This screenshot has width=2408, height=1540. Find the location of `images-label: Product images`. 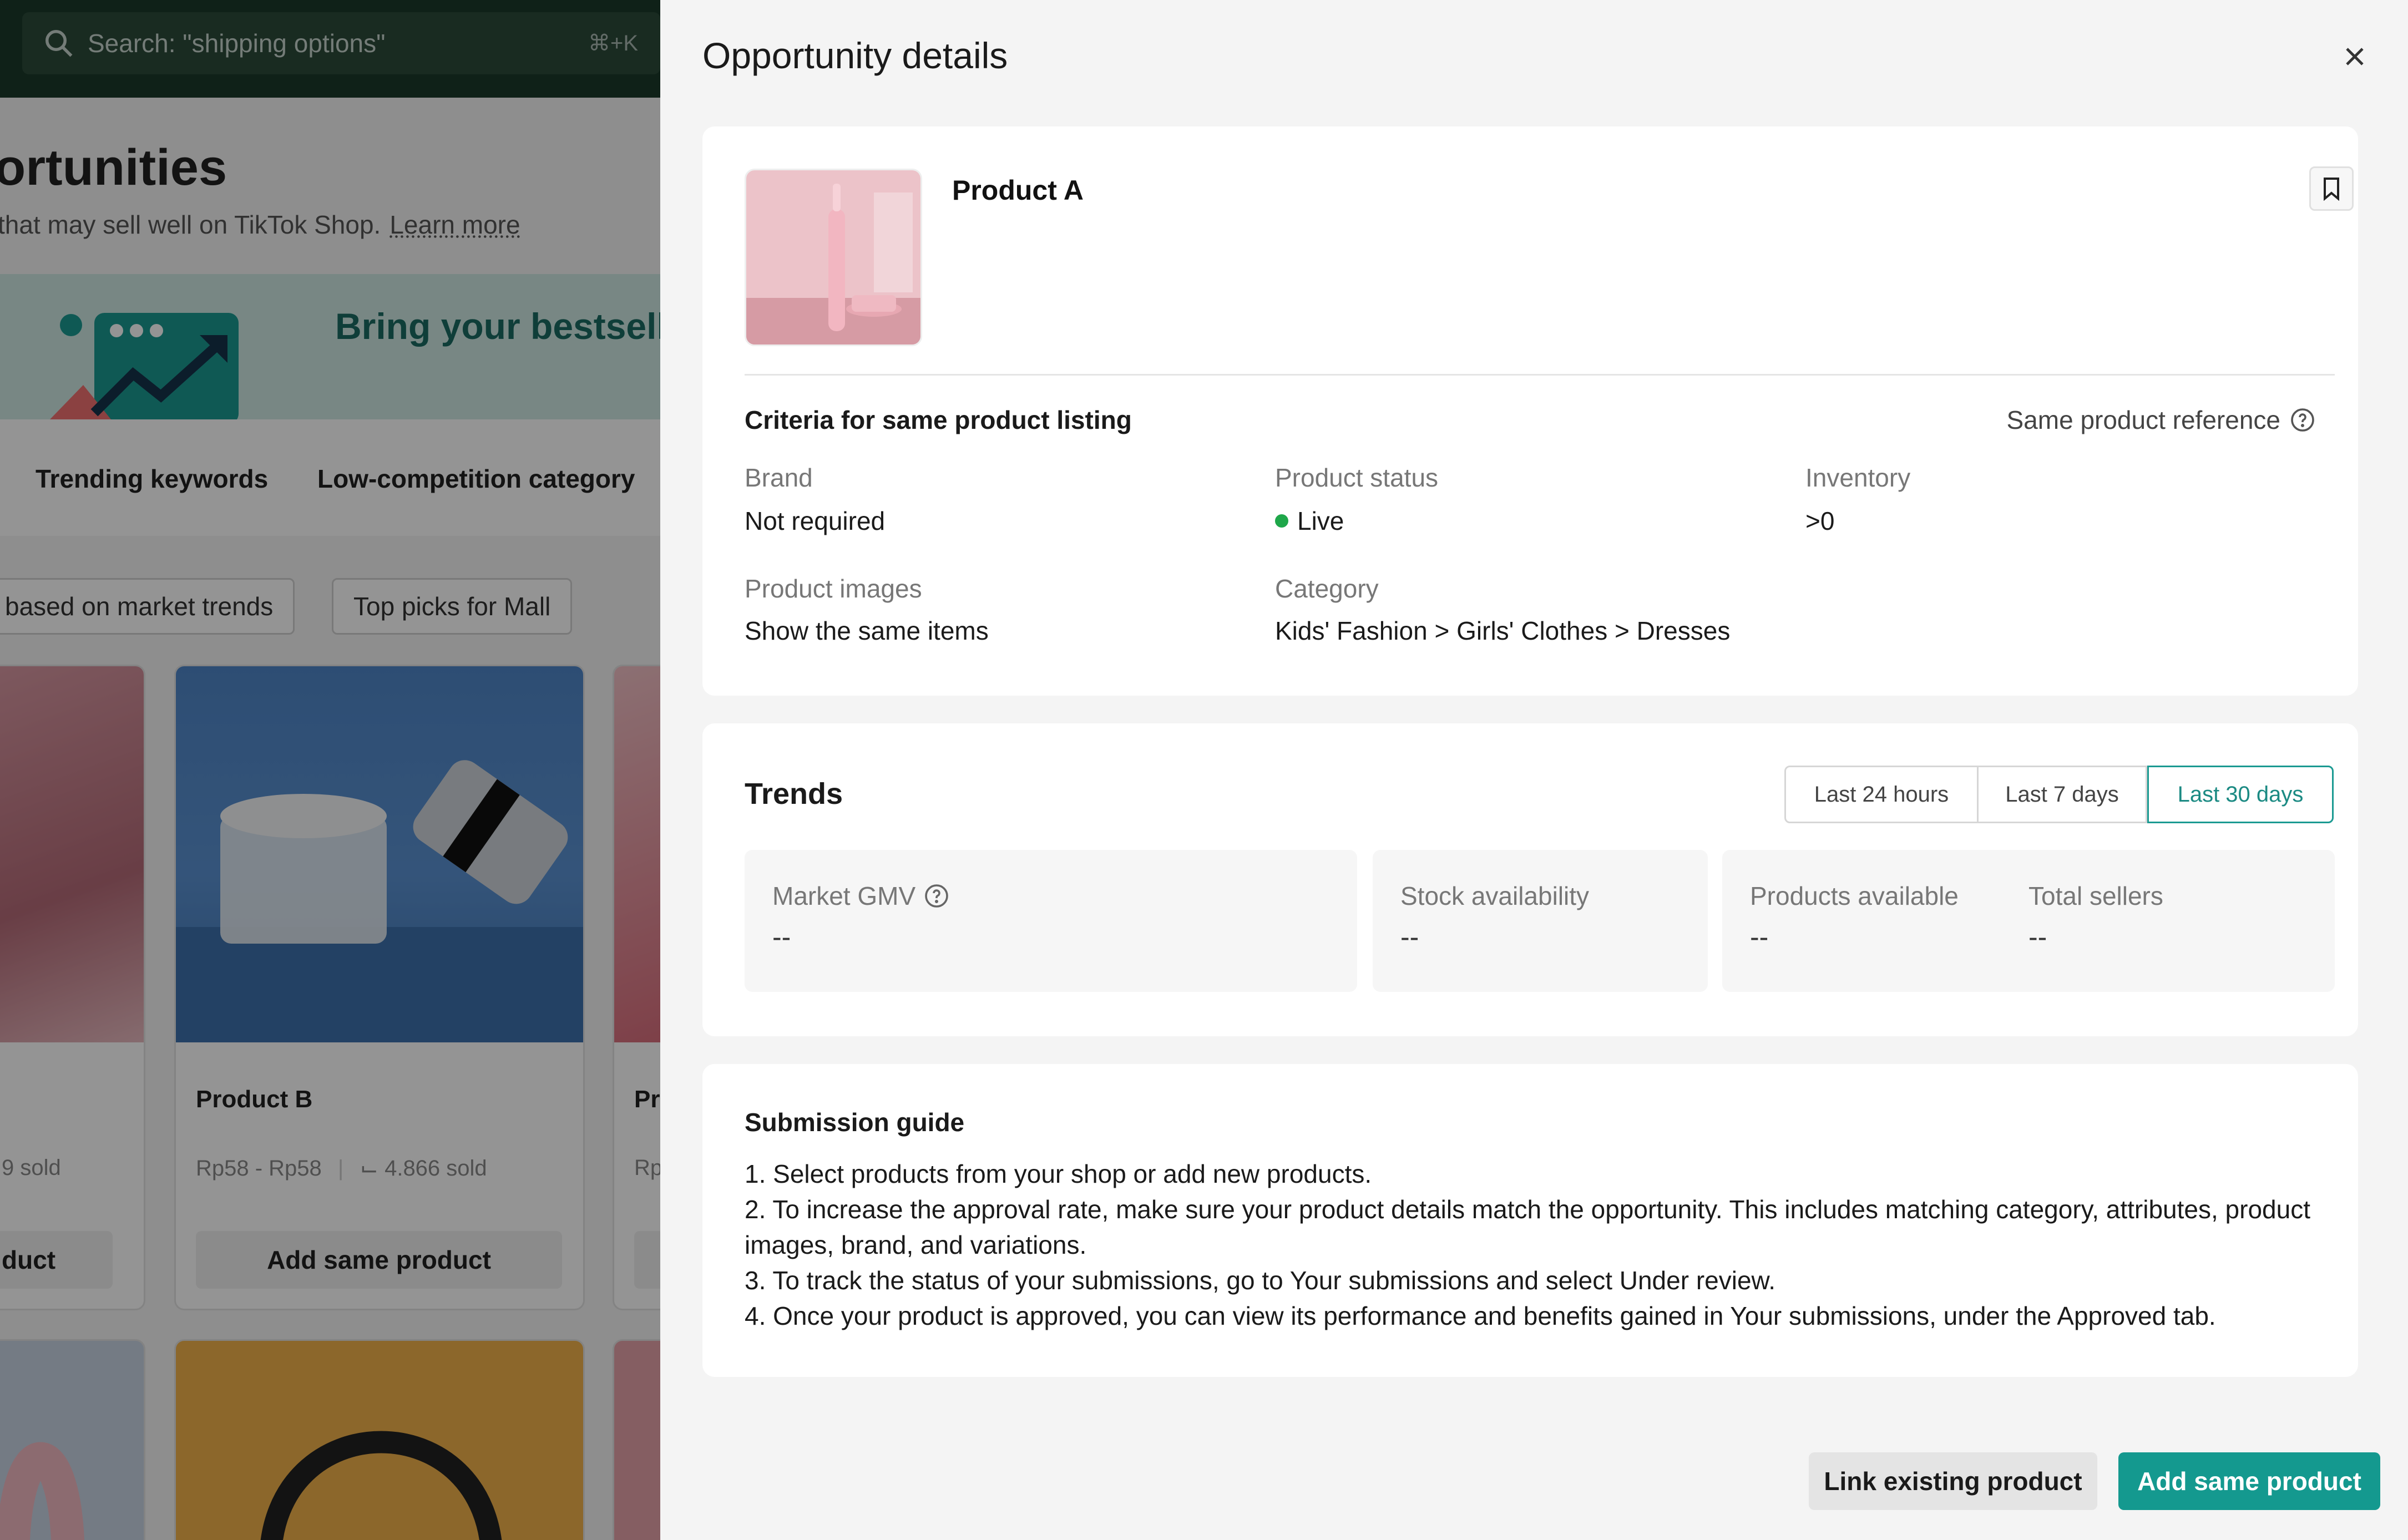

images-label: Product images is located at coordinates (833, 588).